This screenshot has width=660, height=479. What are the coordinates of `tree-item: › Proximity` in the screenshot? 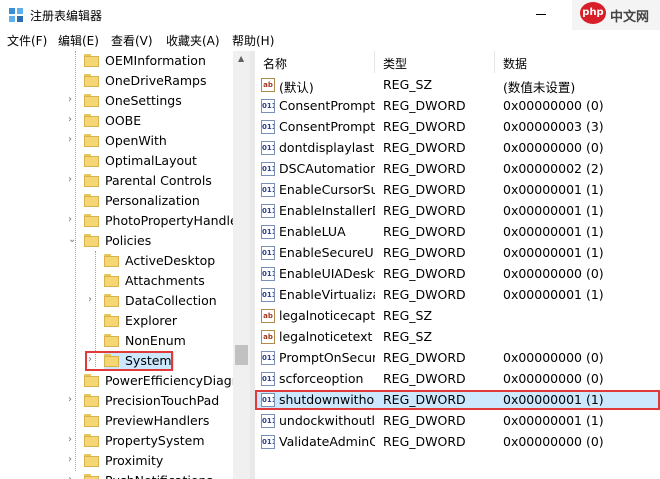 It's located at (117, 461).